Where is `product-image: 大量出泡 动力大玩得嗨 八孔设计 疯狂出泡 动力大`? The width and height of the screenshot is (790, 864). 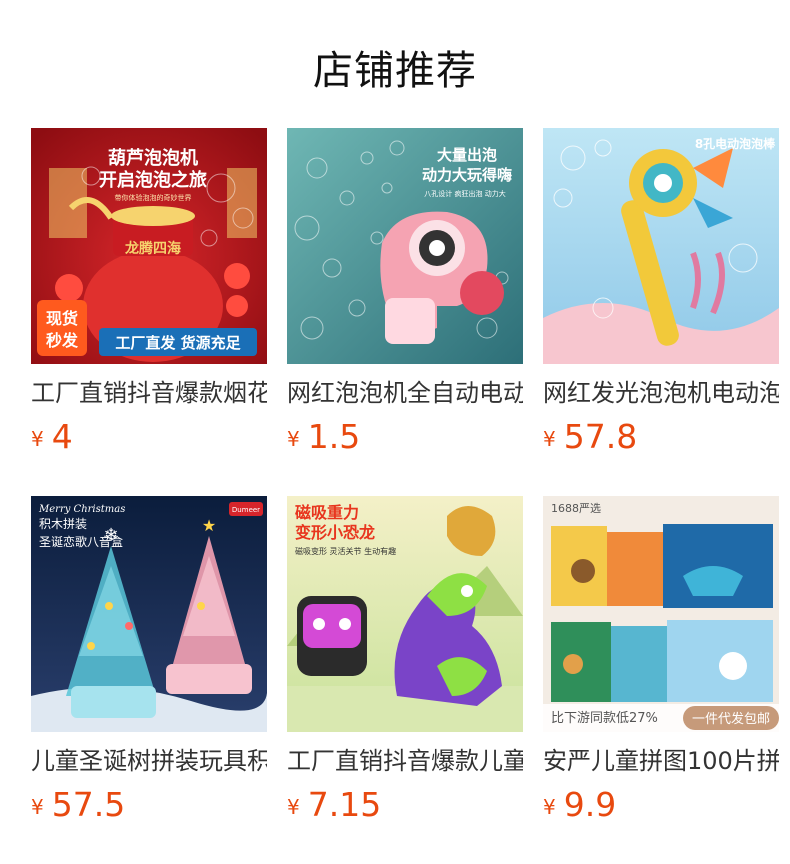
product-image: 大量出泡 动力大玩得嗨 八孔设计 疯狂出泡 动力大 is located at coordinates (405, 246).